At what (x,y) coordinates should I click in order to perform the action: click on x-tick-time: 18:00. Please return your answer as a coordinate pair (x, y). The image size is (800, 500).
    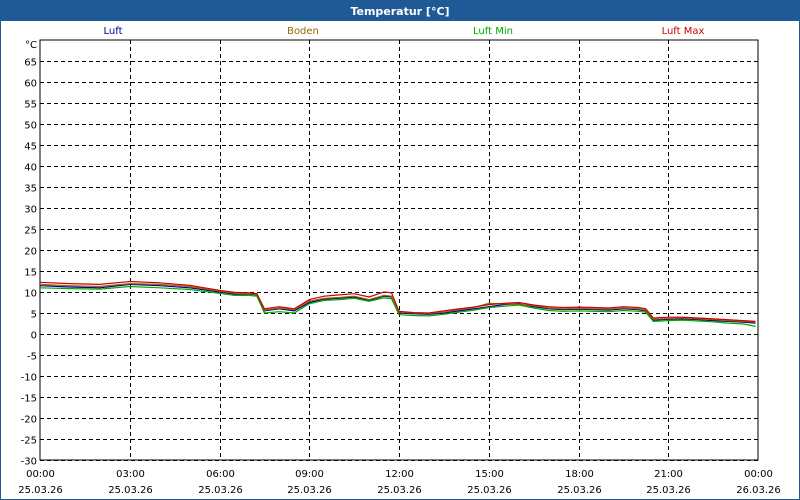
    Looking at the image, I should click on (579, 474).